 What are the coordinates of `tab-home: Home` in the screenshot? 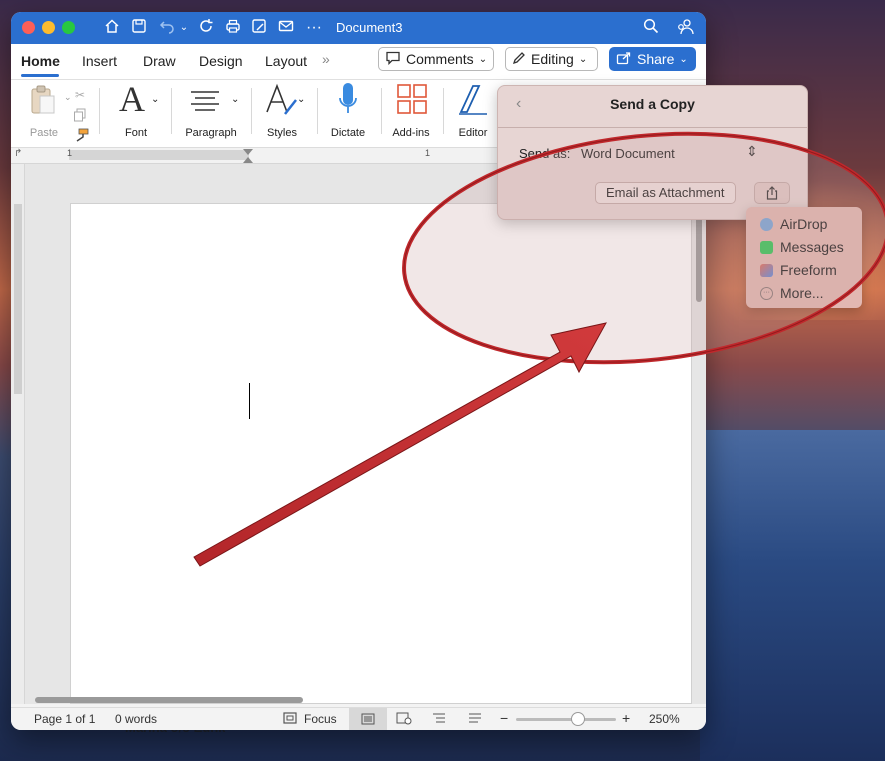 It's located at (40, 61).